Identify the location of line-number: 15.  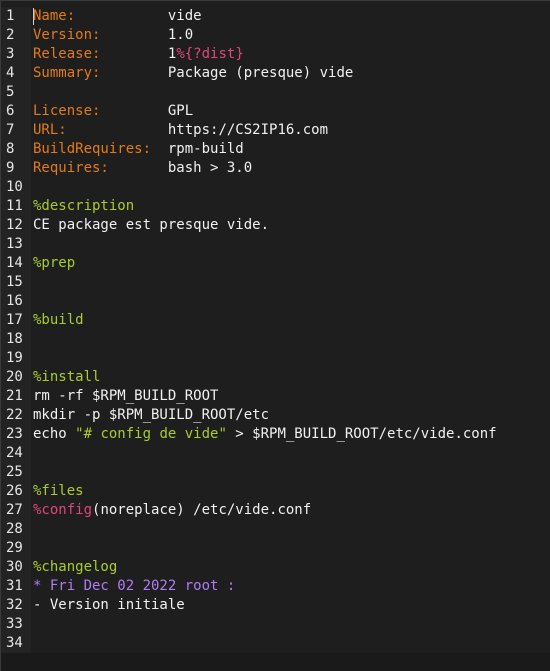
(14, 282).